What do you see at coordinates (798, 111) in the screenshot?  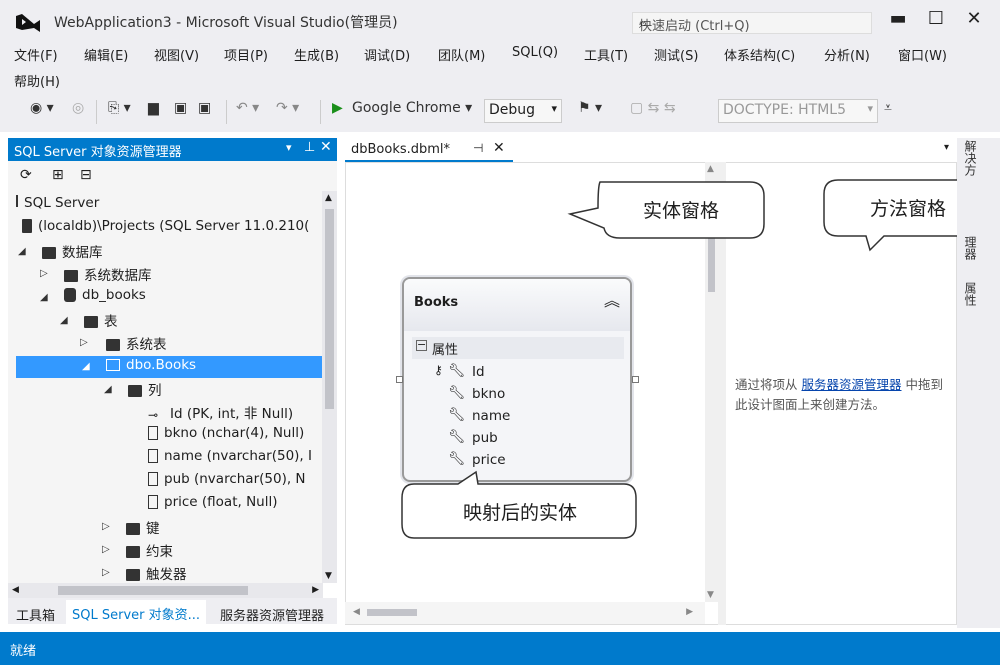 I see `doctype-select: DOCTYPE: HTML5 ▾` at bounding box center [798, 111].